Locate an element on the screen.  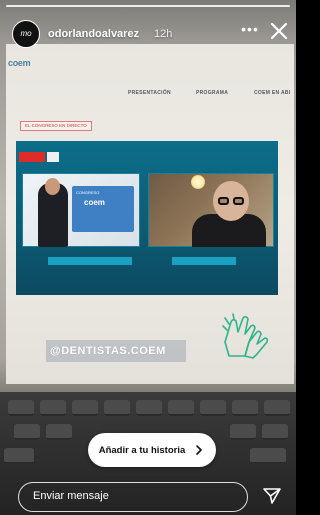
add-to-story-button: Añadir a tu historia is located at coordinates (152, 450).